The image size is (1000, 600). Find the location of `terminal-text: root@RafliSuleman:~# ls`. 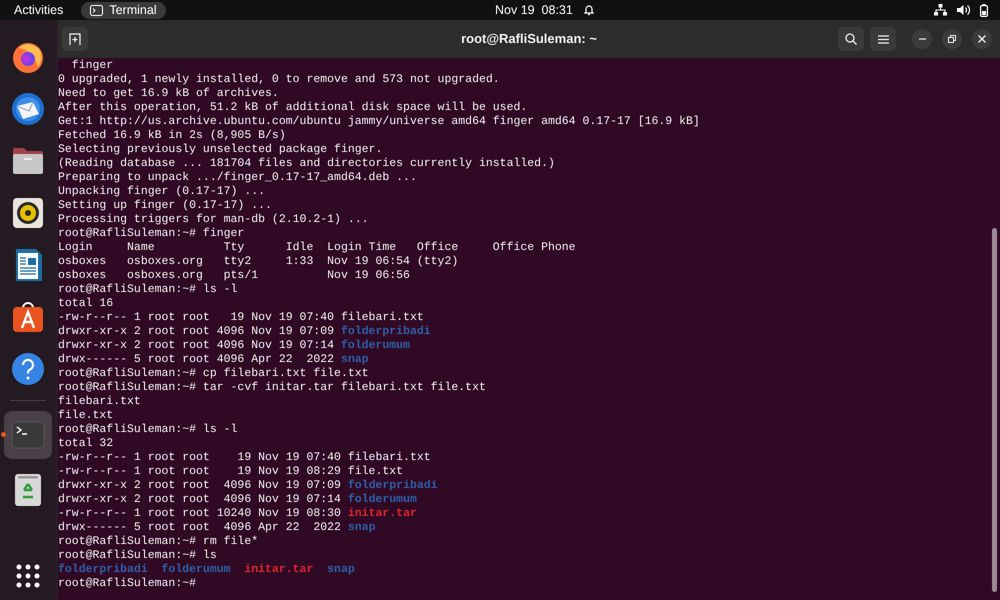

terminal-text: root@RafliSuleman:~# ls is located at coordinates (137, 555).